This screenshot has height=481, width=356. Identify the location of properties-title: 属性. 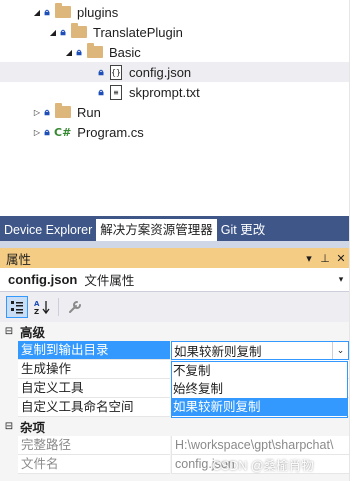
(19, 259).